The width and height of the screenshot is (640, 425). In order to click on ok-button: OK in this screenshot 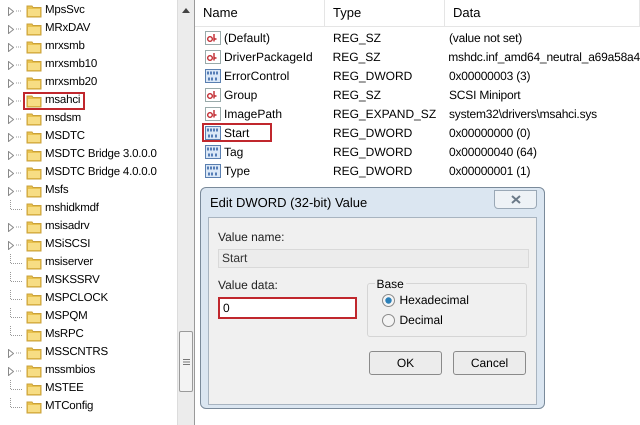, I will do `click(405, 363)`.